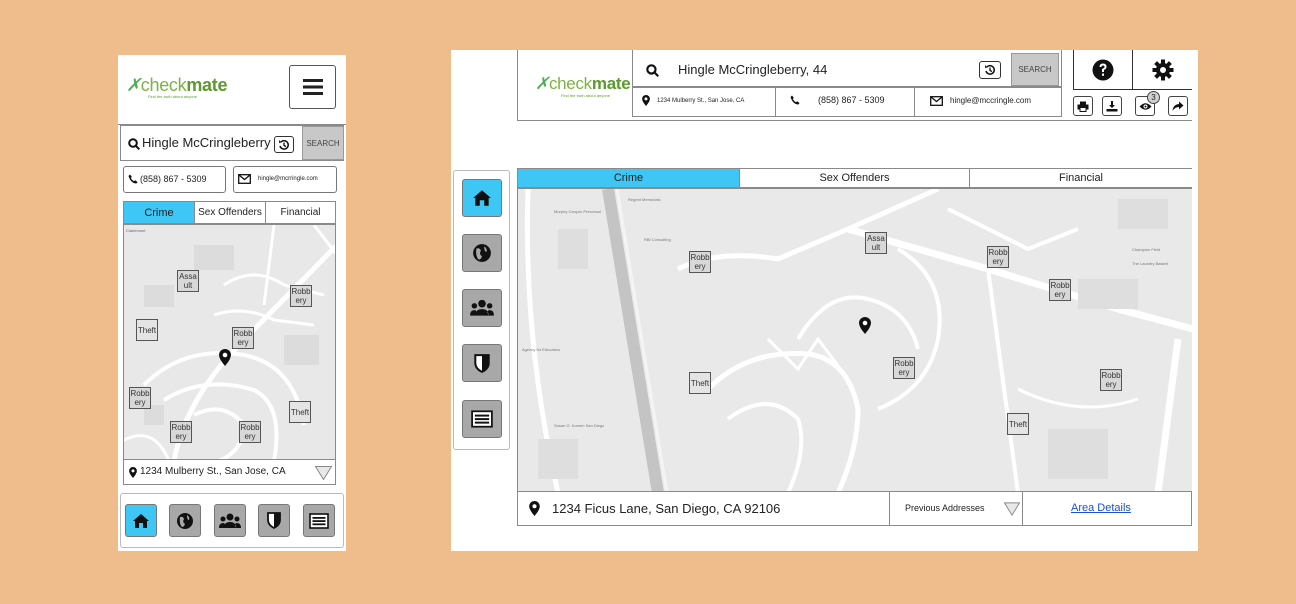 This screenshot has height=604, width=1296. I want to click on desktop-tab-financial: Financial, so click(1080, 178).